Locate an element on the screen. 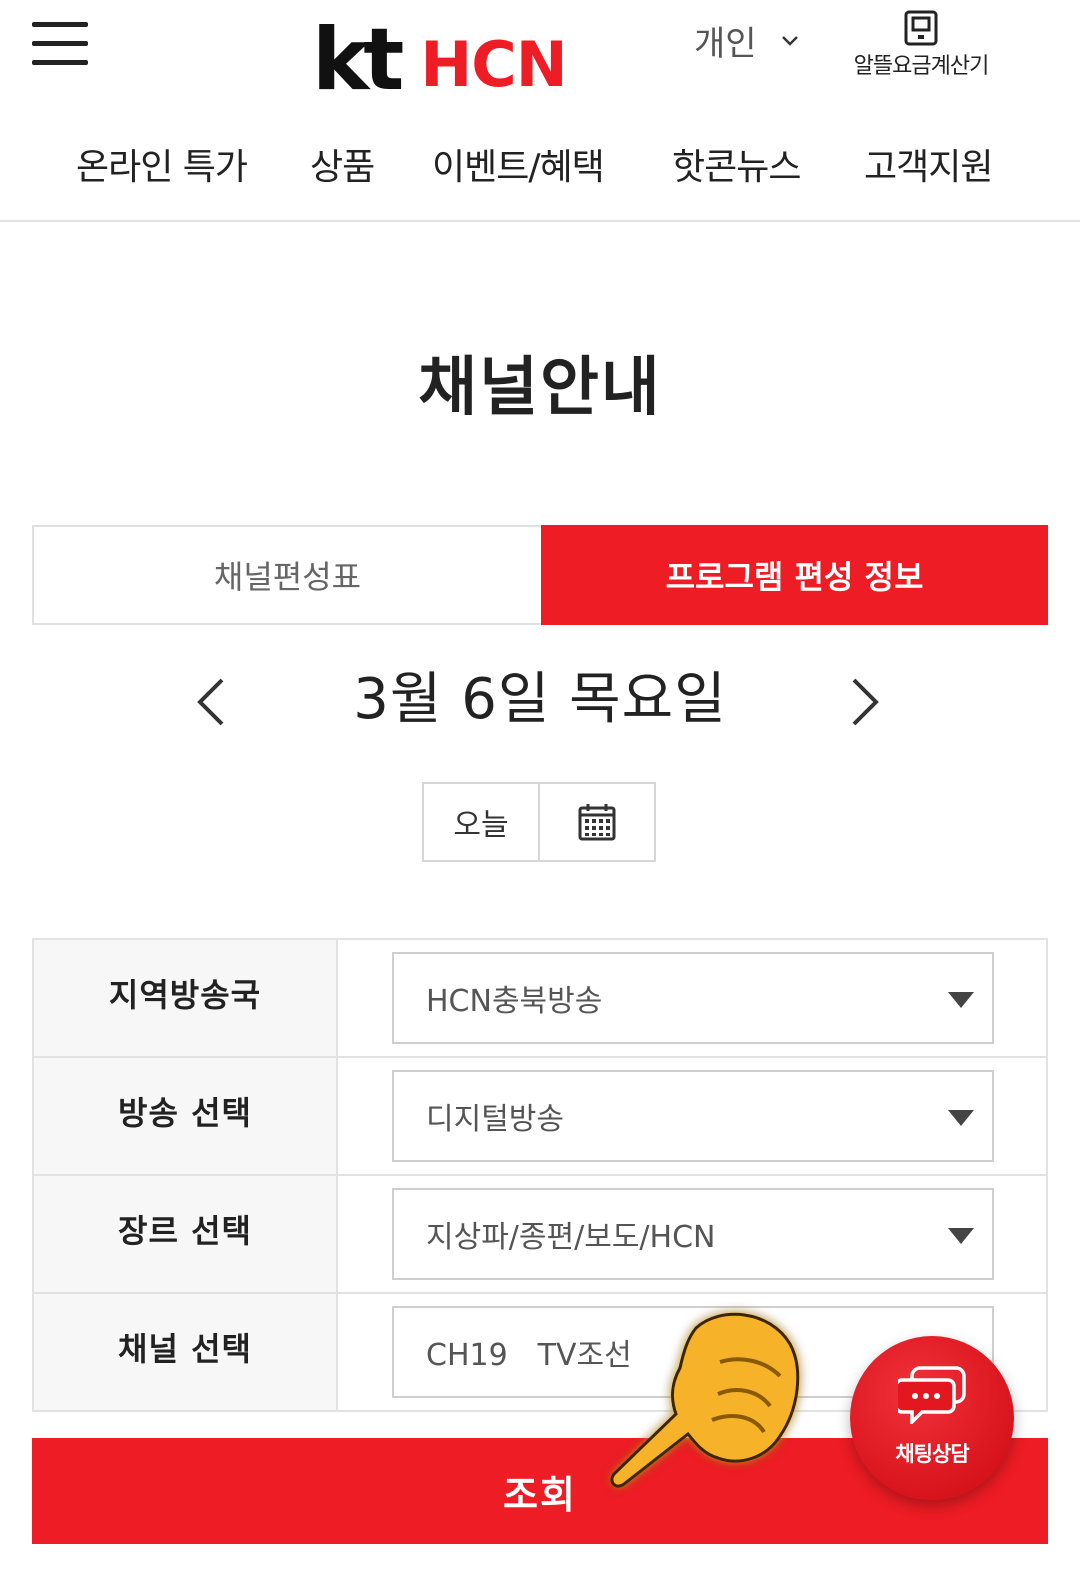 This screenshot has width=1080, height=1574. genre-label: 장르 선택 is located at coordinates (186, 1234).